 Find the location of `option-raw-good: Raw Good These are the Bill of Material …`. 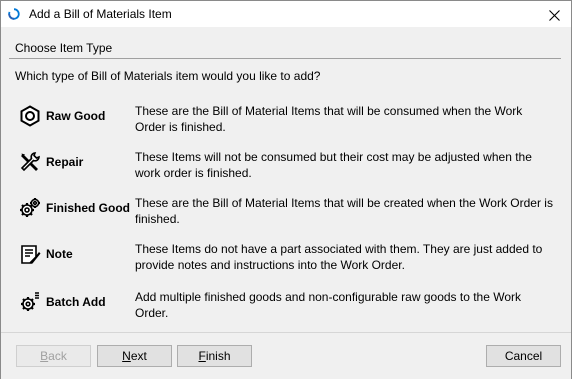

option-raw-good: Raw Good These are the Bill of Material … is located at coordinates (287, 121).